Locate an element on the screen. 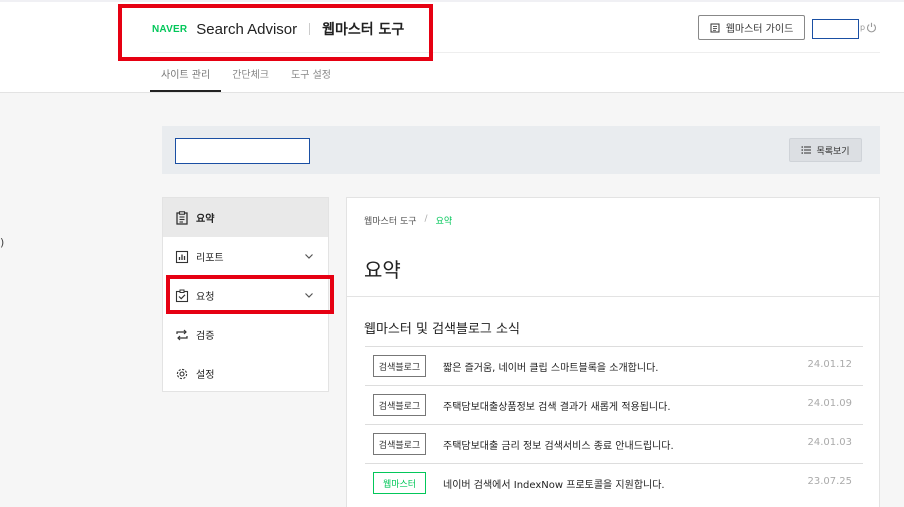 The width and height of the screenshot is (904, 507). book-icon is located at coordinates (715, 27).